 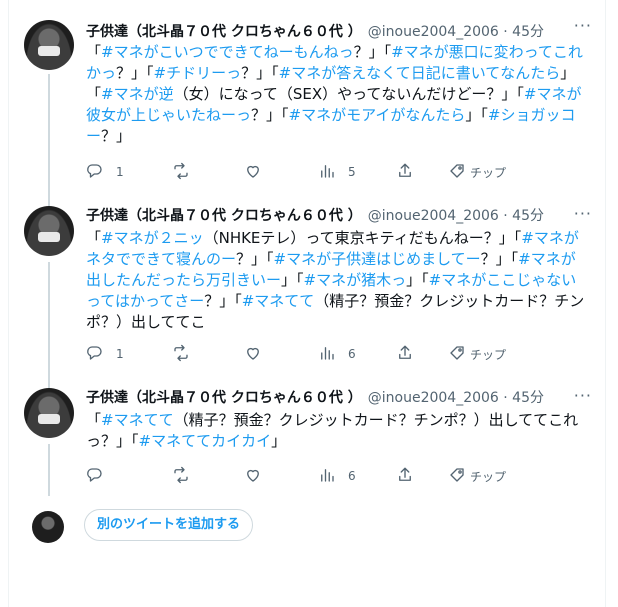 I want to click on tweet-actions: 1 6 チップ, so click(x=306, y=354).